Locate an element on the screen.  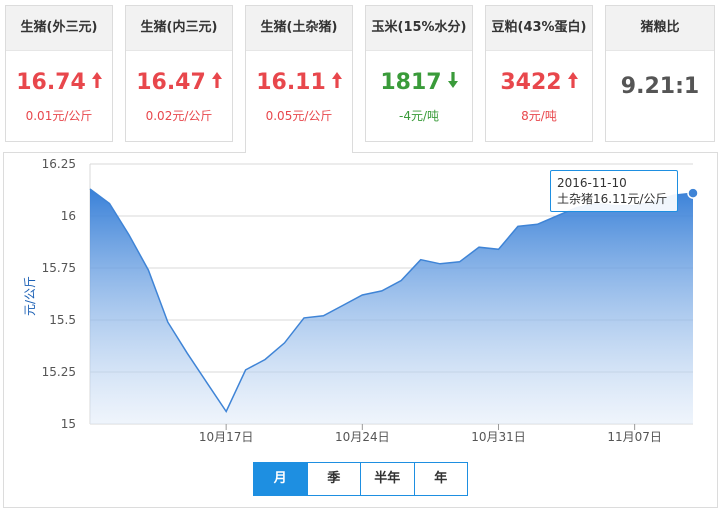
card-value: 16.74 is located at coordinates (59, 83).